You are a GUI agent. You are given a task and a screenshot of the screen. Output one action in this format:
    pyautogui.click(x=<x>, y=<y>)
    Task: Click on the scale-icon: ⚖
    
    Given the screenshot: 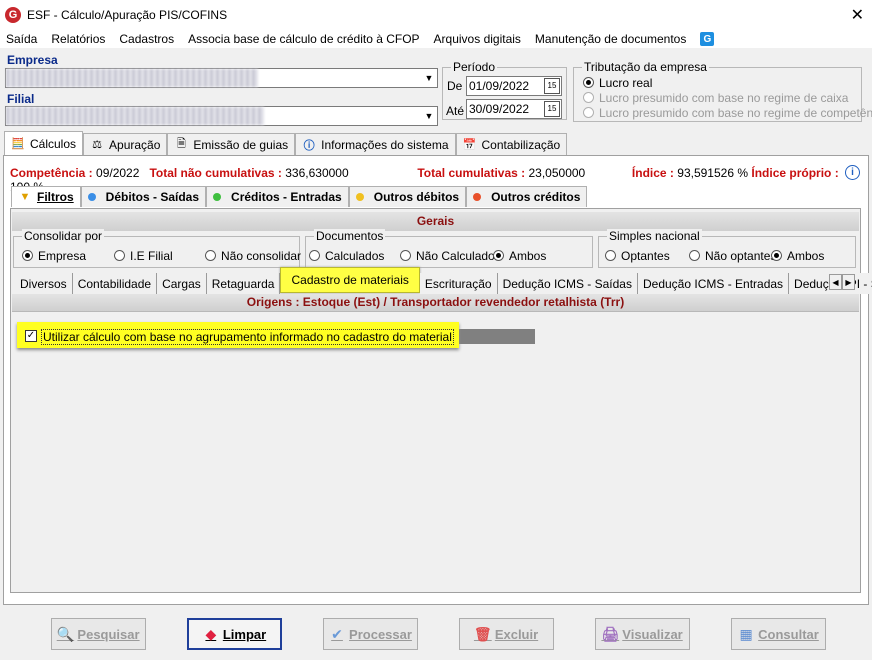 What is the action you would take?
    pyautogui.click(x=97, y=145)
    